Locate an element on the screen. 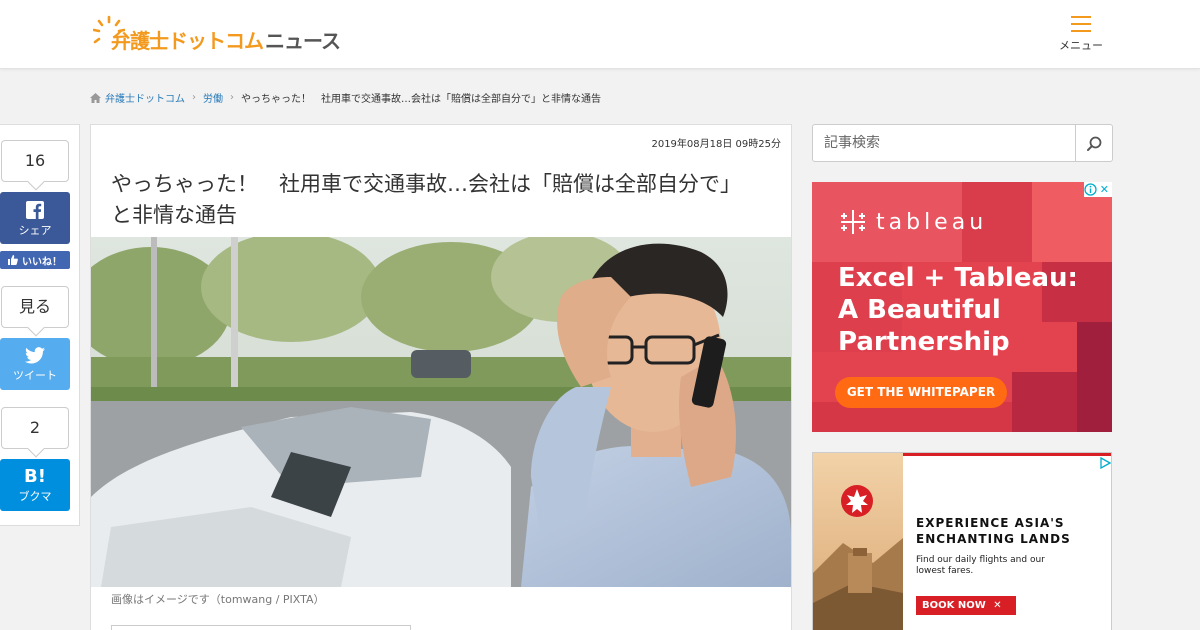 The image size is (1200, 630). ad-headline-line: ENCHANTING LANDS is located at coordinates (993, 539).